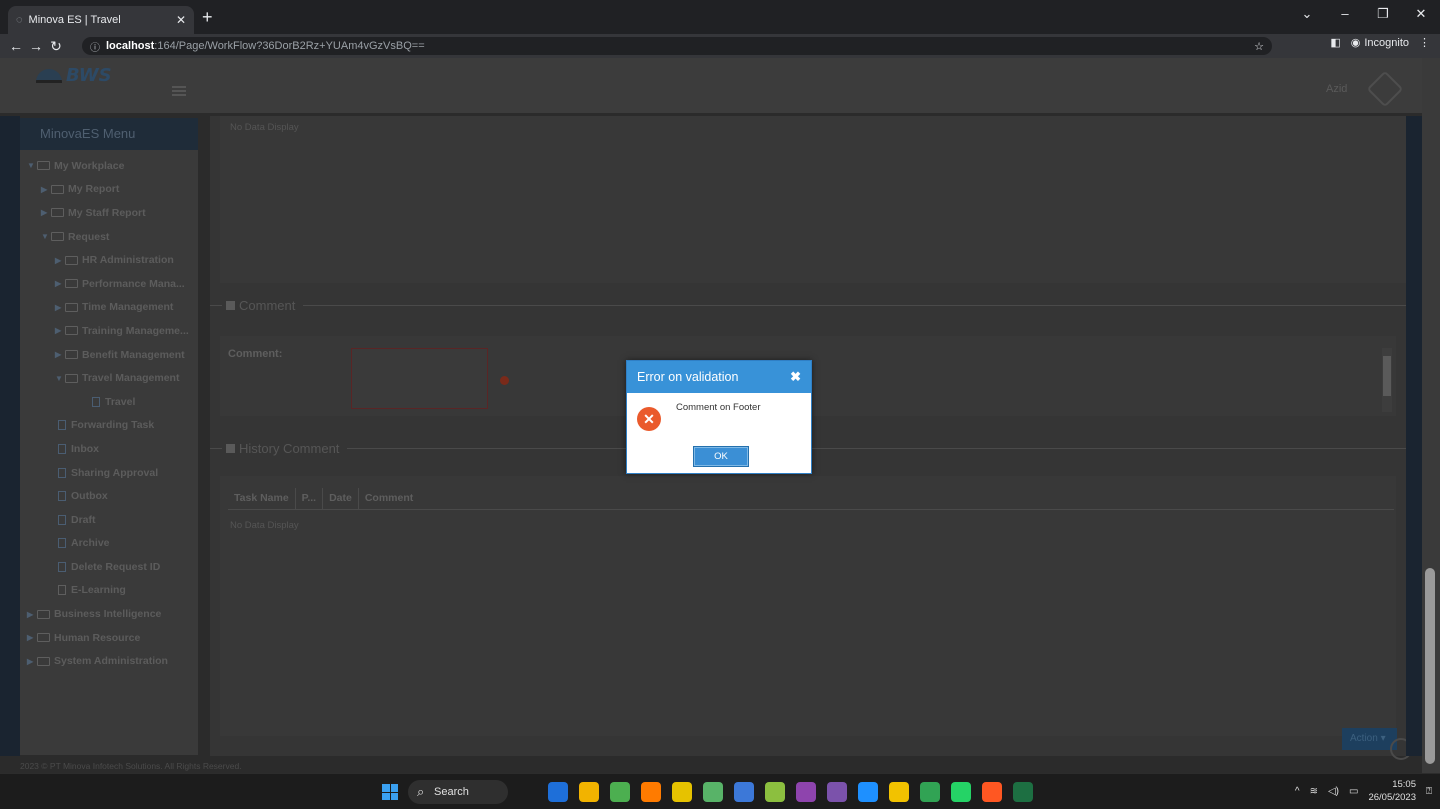  What do you see at coordinates (1392, 791) in the screenshot?
I see `clock: 15:05 26/05/2023` at bounding box center [1392, 791].